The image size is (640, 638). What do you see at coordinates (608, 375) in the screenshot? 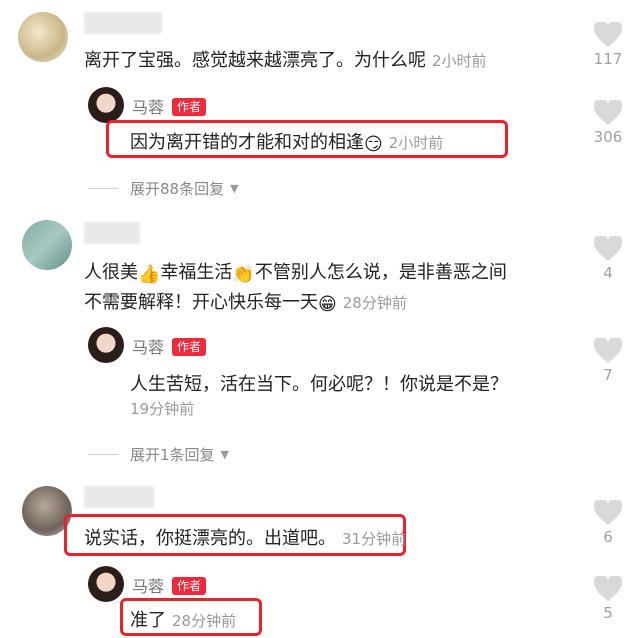
I see `like-count: 7` at bounding box center [608, 375].